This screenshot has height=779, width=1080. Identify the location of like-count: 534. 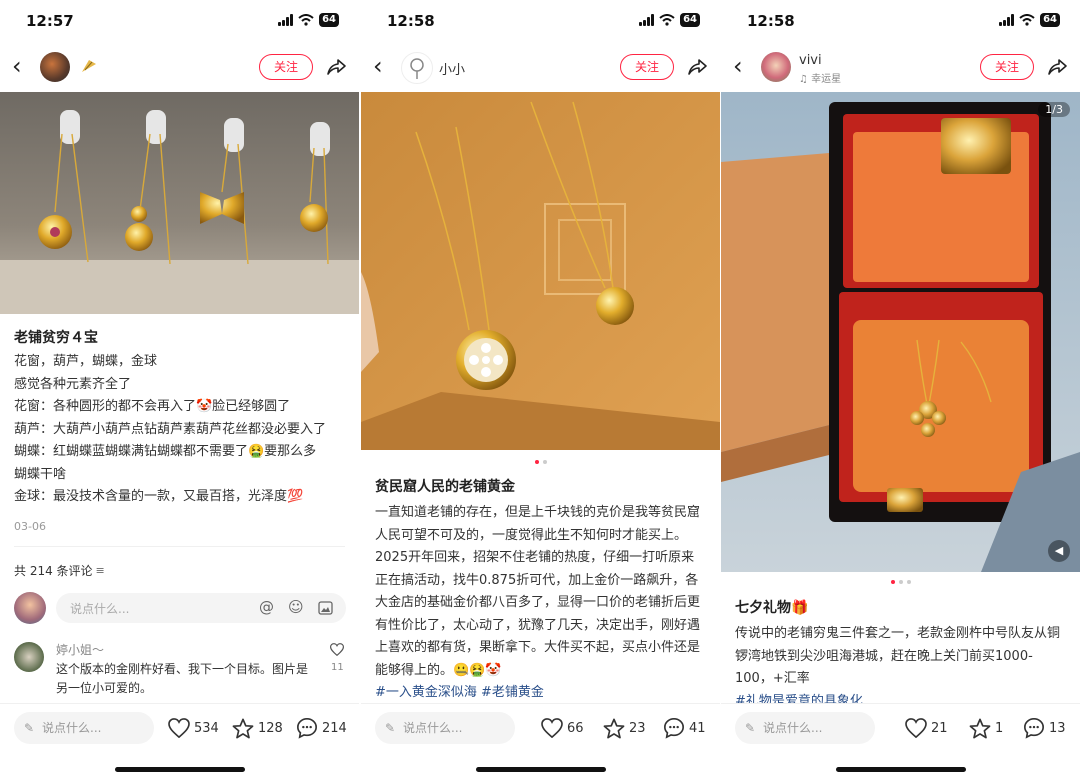
(206, 728).